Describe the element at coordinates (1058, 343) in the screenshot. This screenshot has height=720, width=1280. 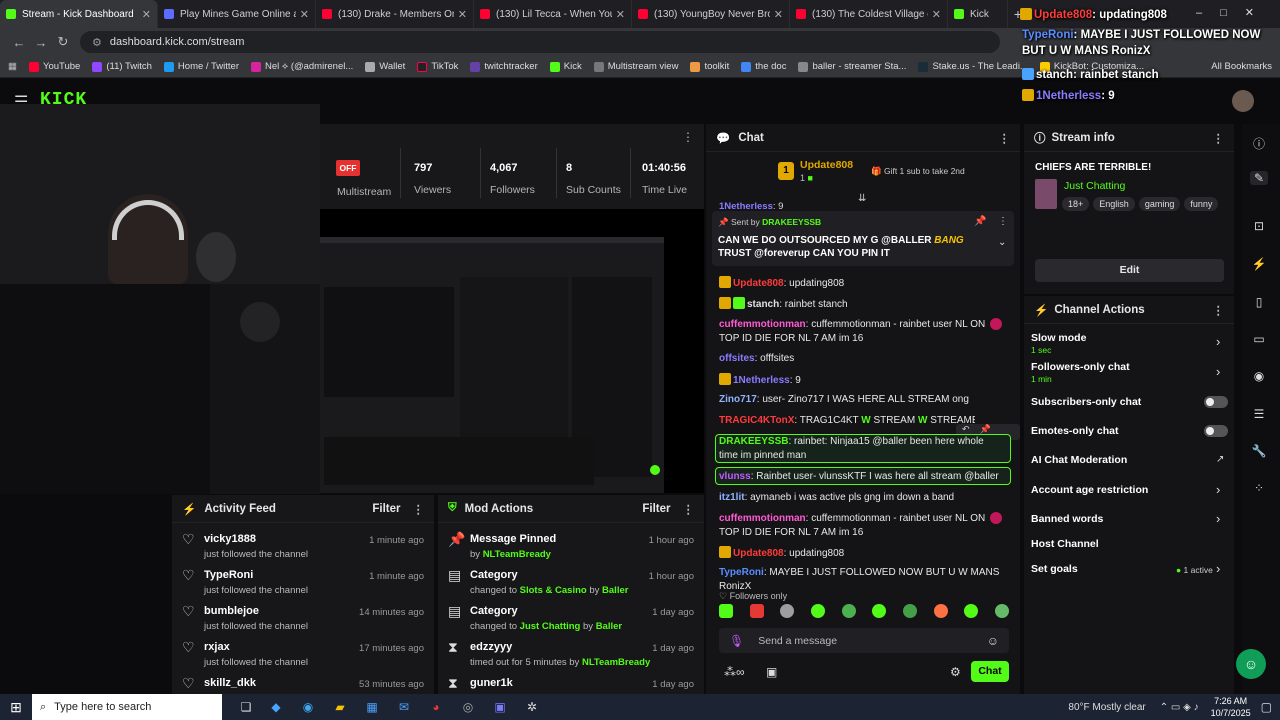
I see `slow-mode-item: Slow mode 1 sec` at that location.